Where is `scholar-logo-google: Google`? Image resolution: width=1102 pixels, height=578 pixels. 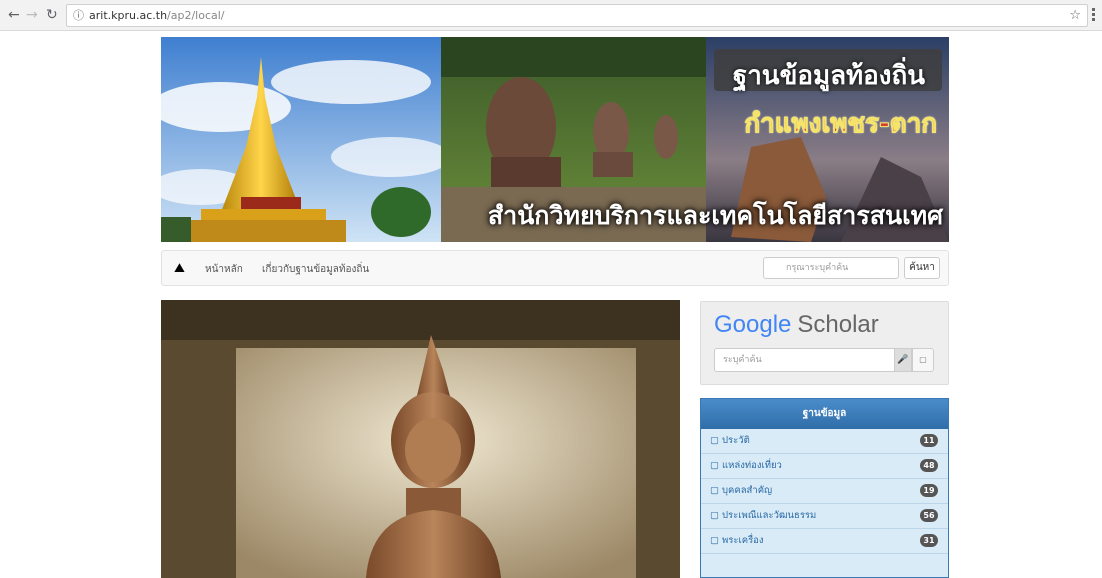 scholar-logo-google: Google is located at coordinates (753, 324).